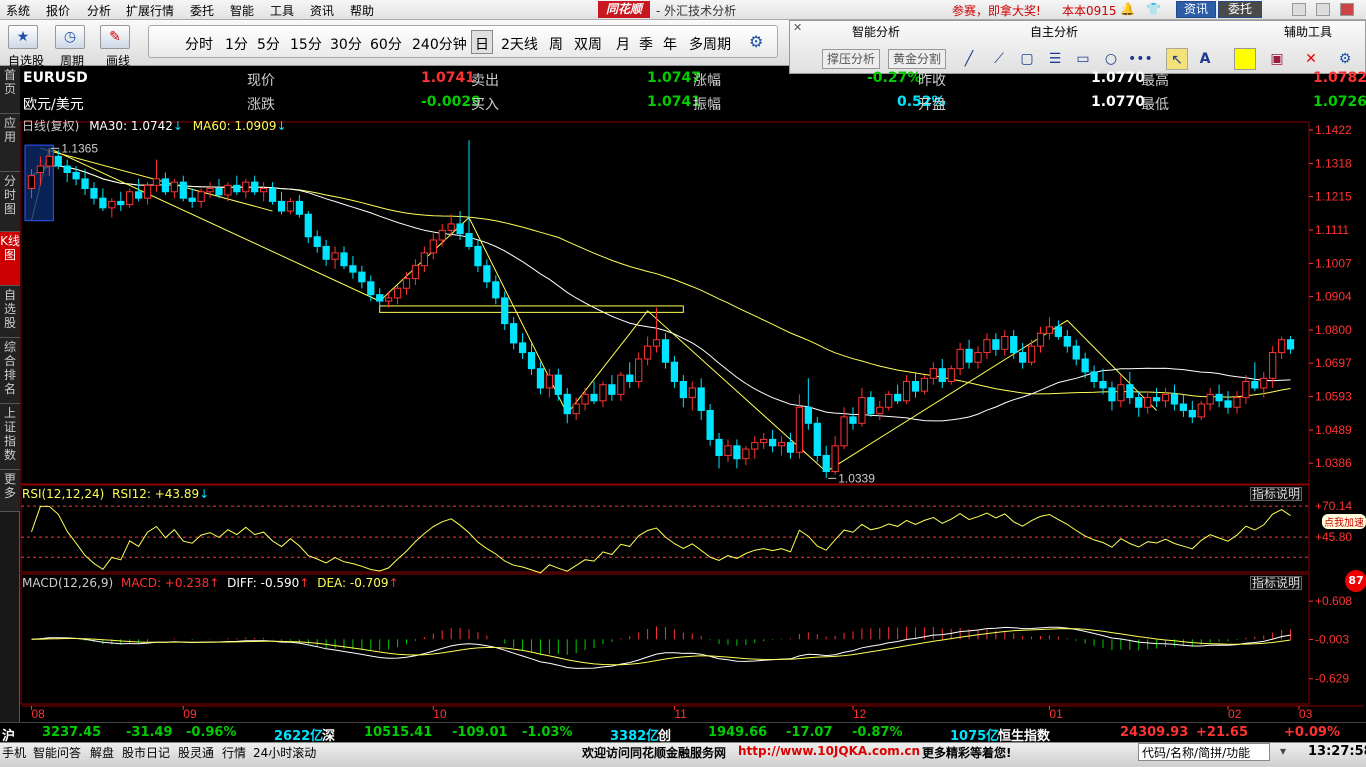 This screenshot has height=767, width=1366. I want to click on delete-tool-icon: ✕, so click(1311, 59).